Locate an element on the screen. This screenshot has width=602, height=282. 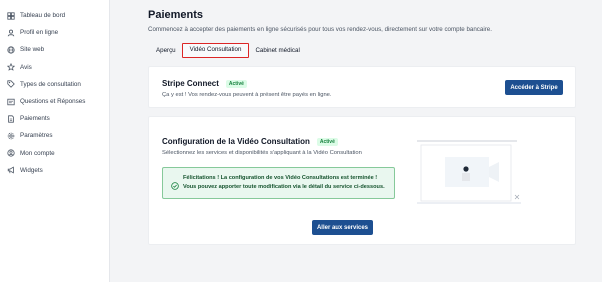
sidebar-item-mon-compte: Mon compte is located at coordinates (54, 153).